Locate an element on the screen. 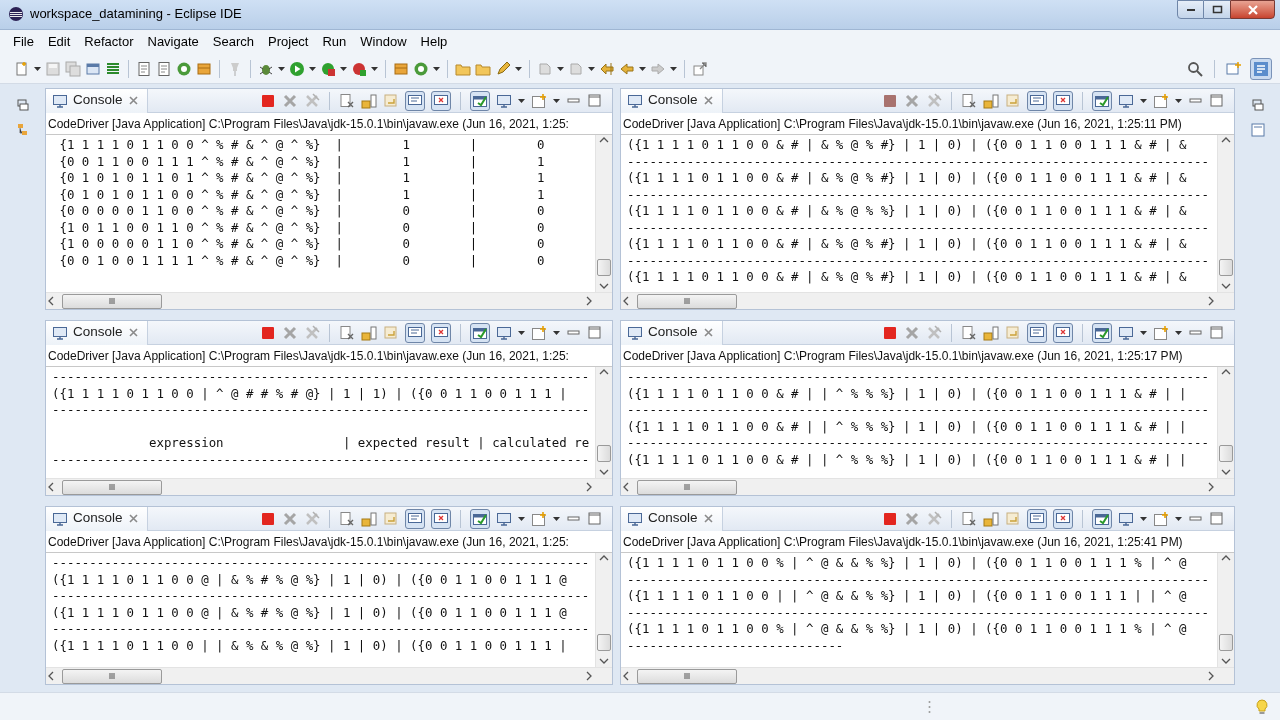 The height and width of the screenshot is (720, 1280). outline-icon is located at coordinates (1257, 130).